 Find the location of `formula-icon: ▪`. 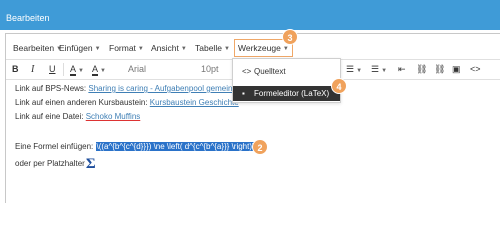

formula-icon: ▪ is located at coordinates (243, 93).